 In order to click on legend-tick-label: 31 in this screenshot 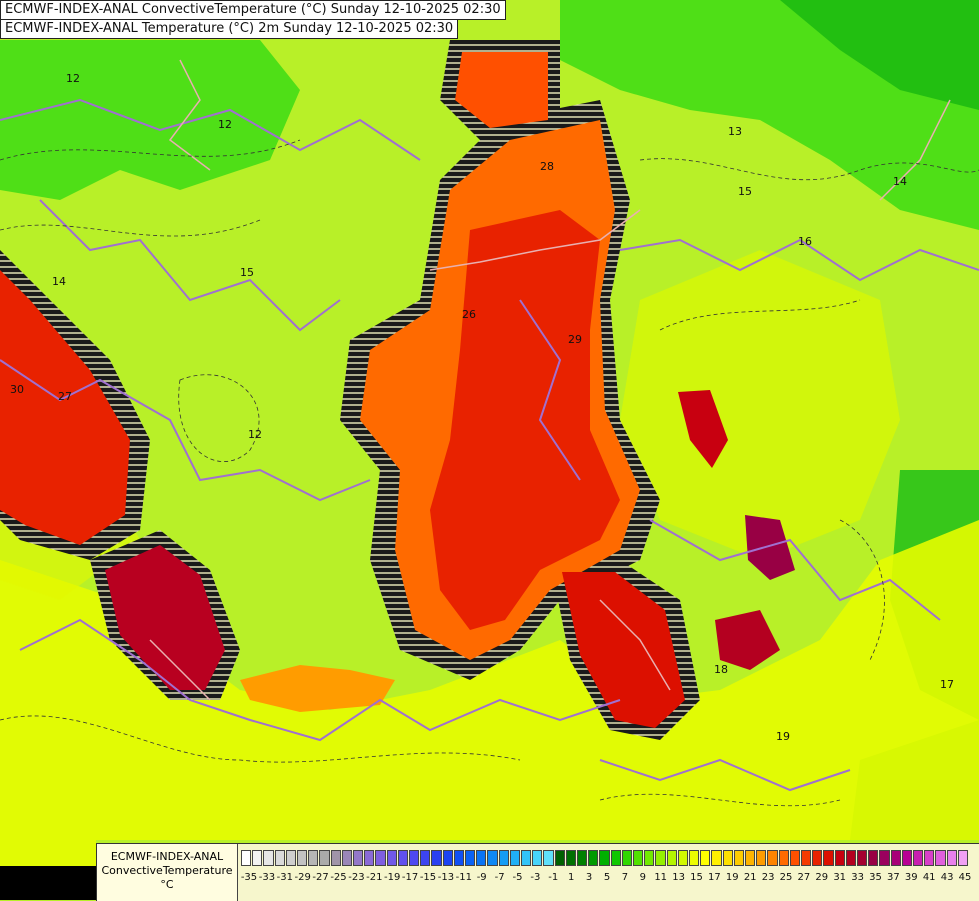, I will do `click(840, 877)`.